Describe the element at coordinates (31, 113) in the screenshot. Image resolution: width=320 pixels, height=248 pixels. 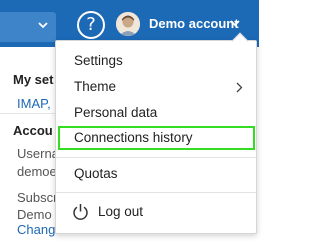
I see `divider` at that location.